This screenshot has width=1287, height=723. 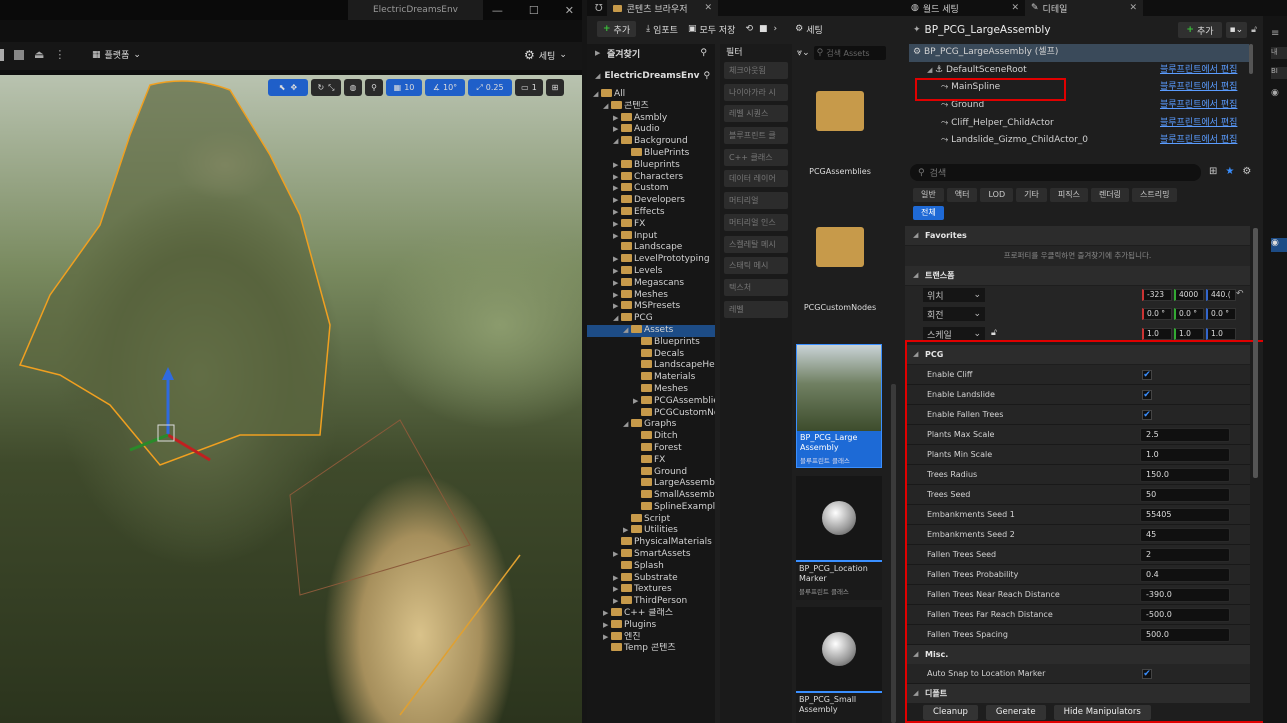 I want to click on tree-item: ▶ LevelPrototyping, so click(x=651, y=260).